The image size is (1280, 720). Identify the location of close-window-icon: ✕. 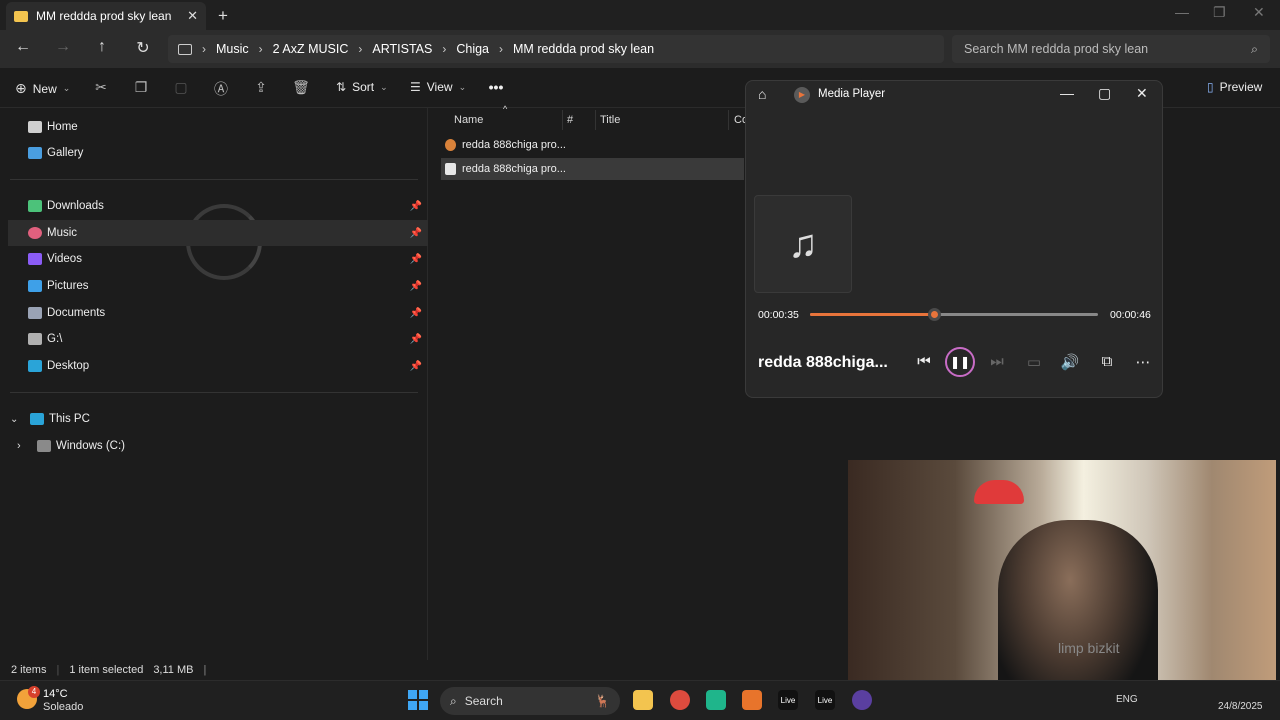
(1259, 12).